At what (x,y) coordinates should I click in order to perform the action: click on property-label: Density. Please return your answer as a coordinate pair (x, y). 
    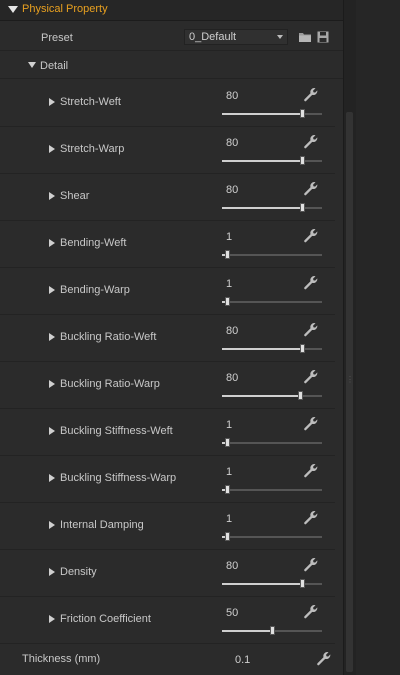
    Looking at the image, I should click on (78, 572).